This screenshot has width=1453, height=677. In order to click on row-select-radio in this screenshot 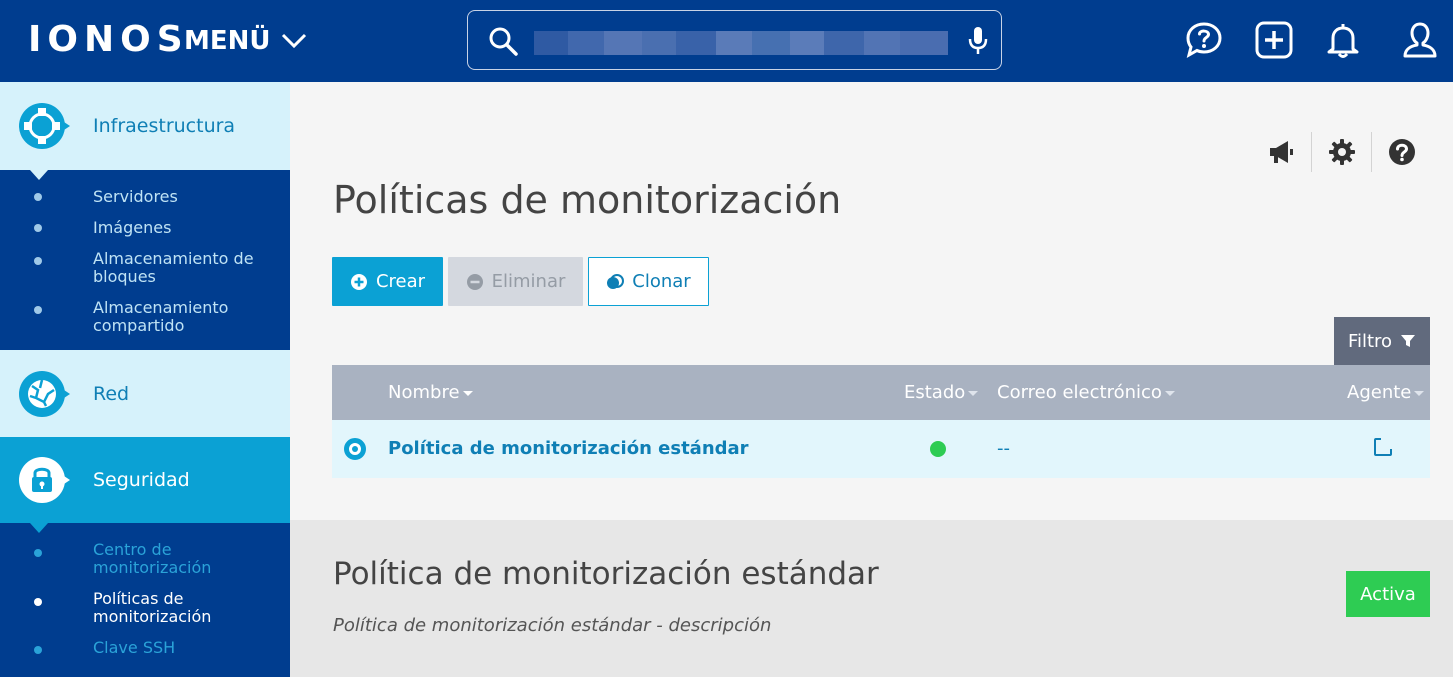, I will do `click(355, 449)`.